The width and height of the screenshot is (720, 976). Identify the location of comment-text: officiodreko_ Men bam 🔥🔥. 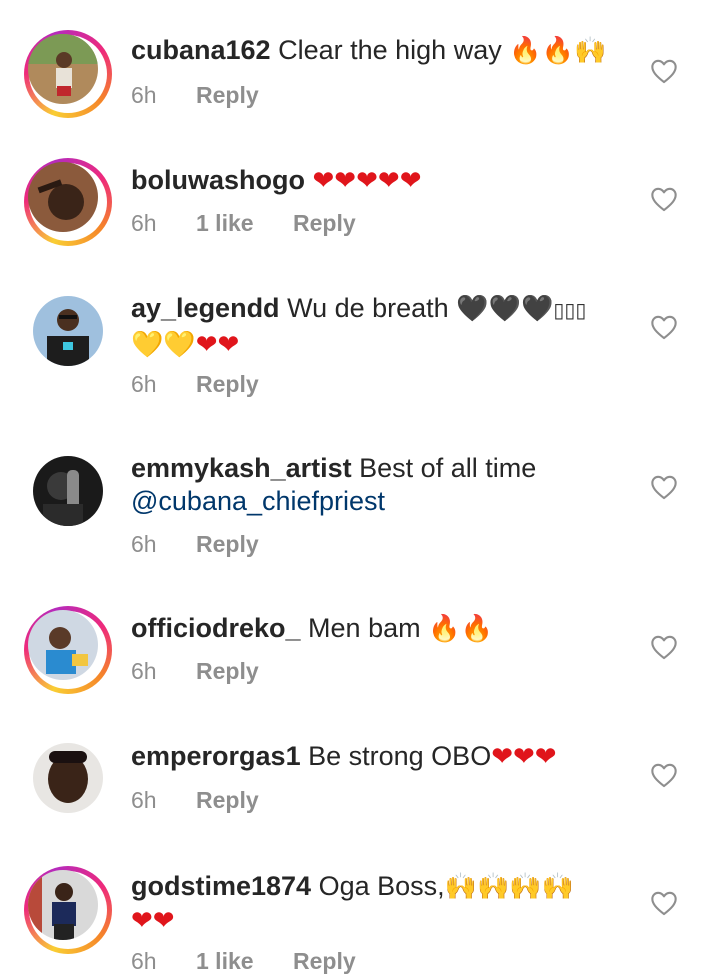
(371, 629).